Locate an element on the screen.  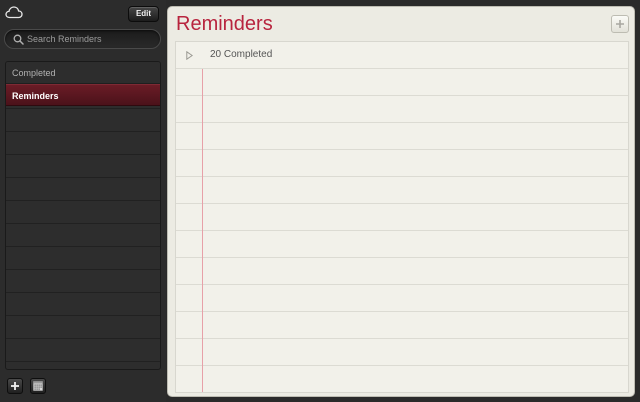
add-list-button is located at coordinates (15, 386).